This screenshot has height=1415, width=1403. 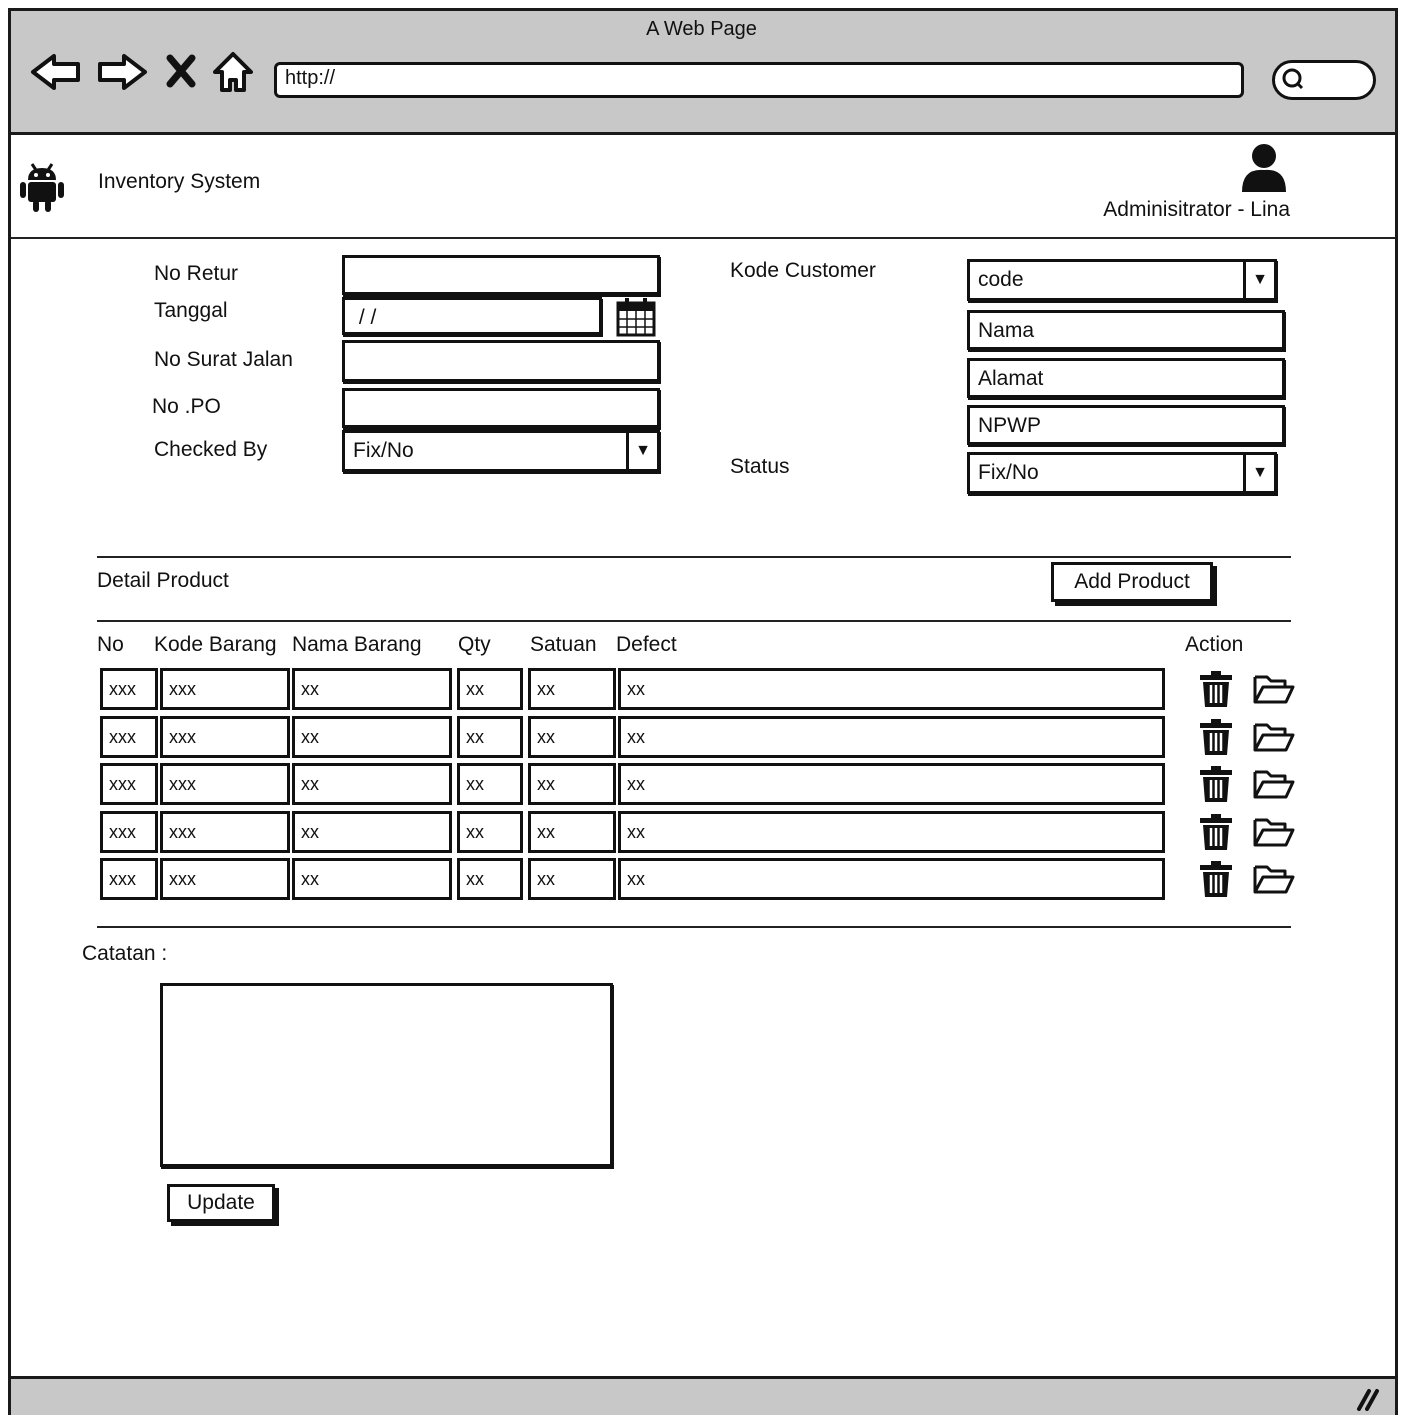 What do you see at coordinates (42, 187) in the screenshot?
I see `android-icon` at bounding box center [42, 187].